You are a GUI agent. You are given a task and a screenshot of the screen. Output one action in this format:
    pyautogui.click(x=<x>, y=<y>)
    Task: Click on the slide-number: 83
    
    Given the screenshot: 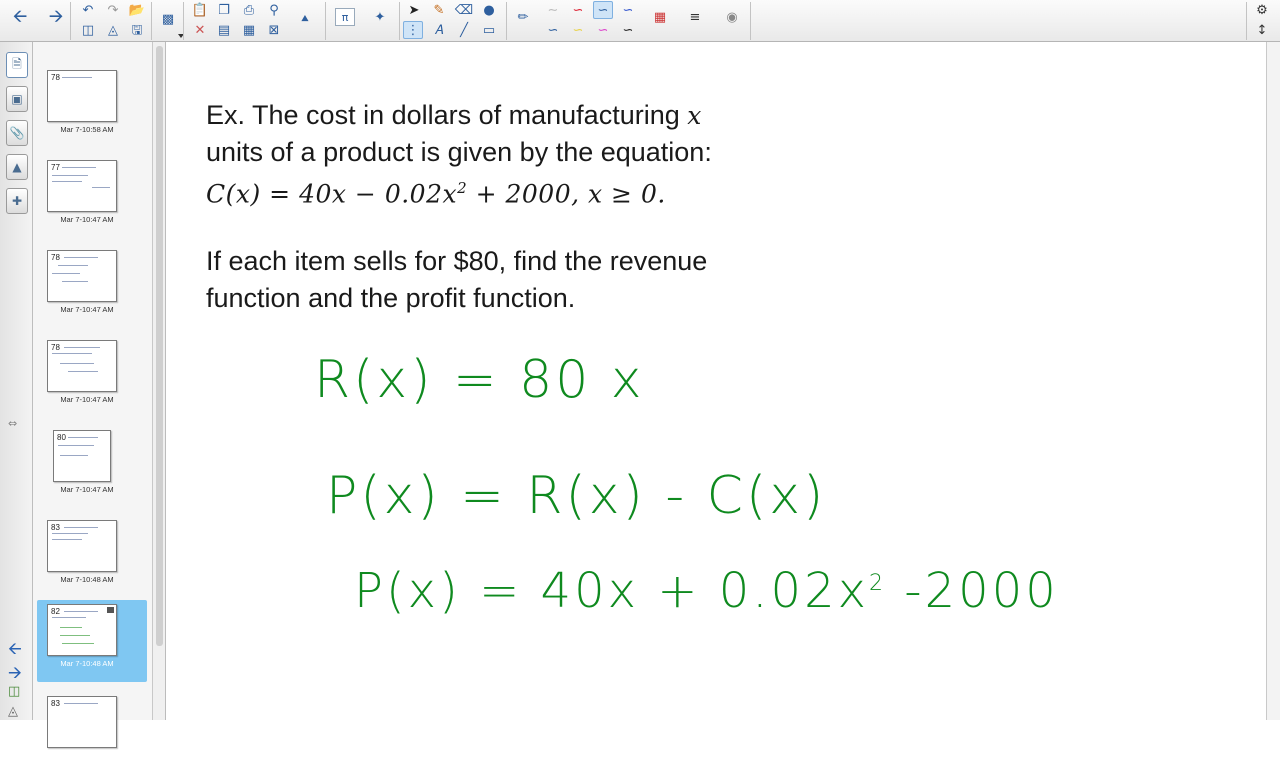 What is the action you would take?
    pyautogui.click(x=55, y=527)
    